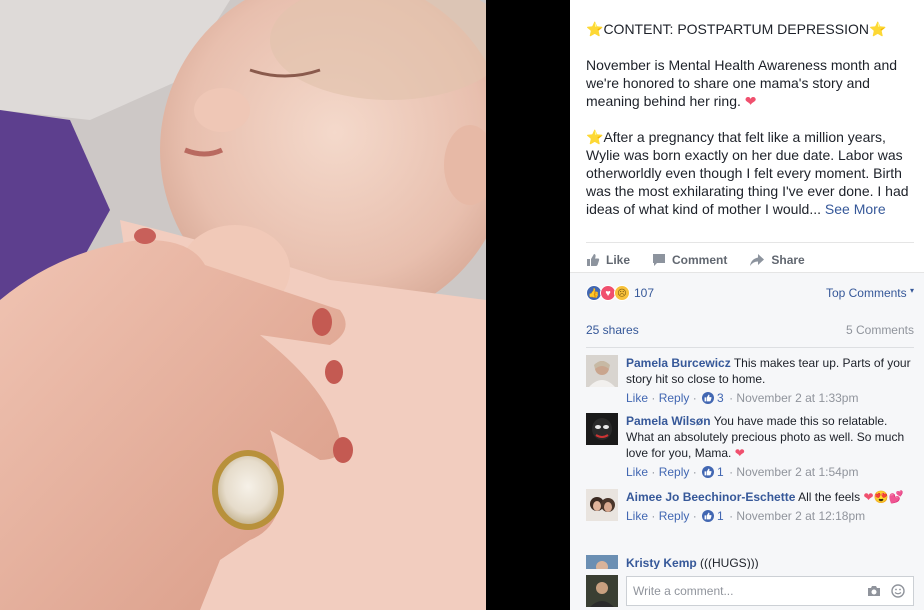 Image resolution: width=924 pixels, height=610 pixels. Describe the element at coordinates (880, 330) in the screenshot. I see `comments-count: 5 Comments` at that location.